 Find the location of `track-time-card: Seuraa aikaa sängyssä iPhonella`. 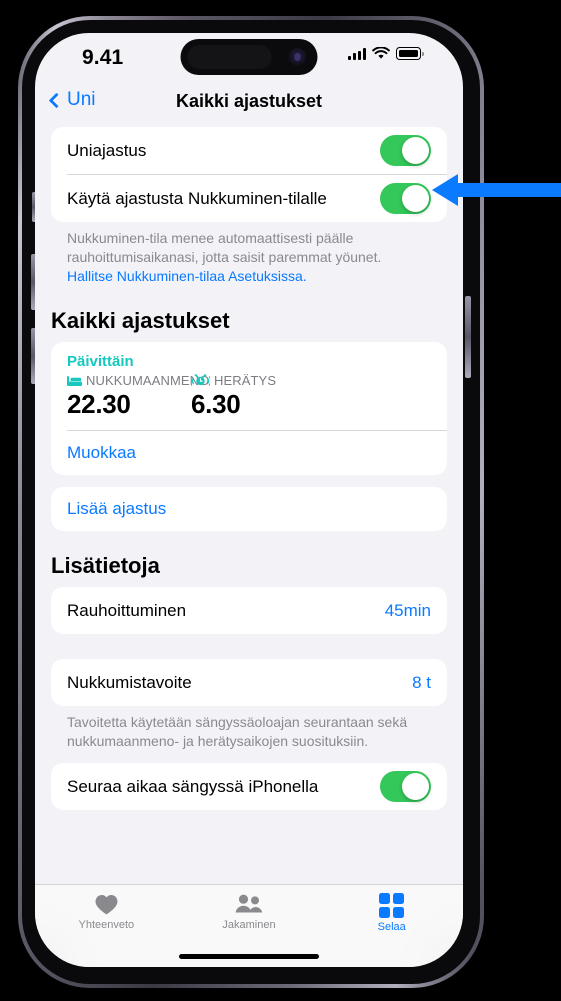

track-time-card: Seuraa aikaa sängyssä iPhonella is located at coordinates (249, 786).